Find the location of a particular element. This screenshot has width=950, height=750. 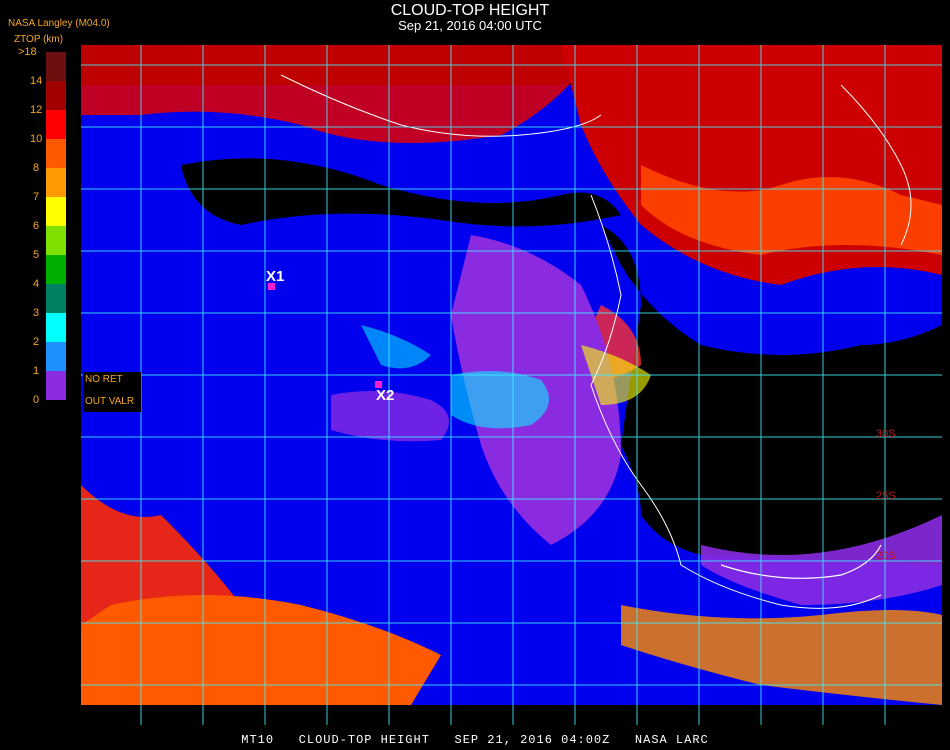

legend-tick: 6 is located at coordinates (36, 226).